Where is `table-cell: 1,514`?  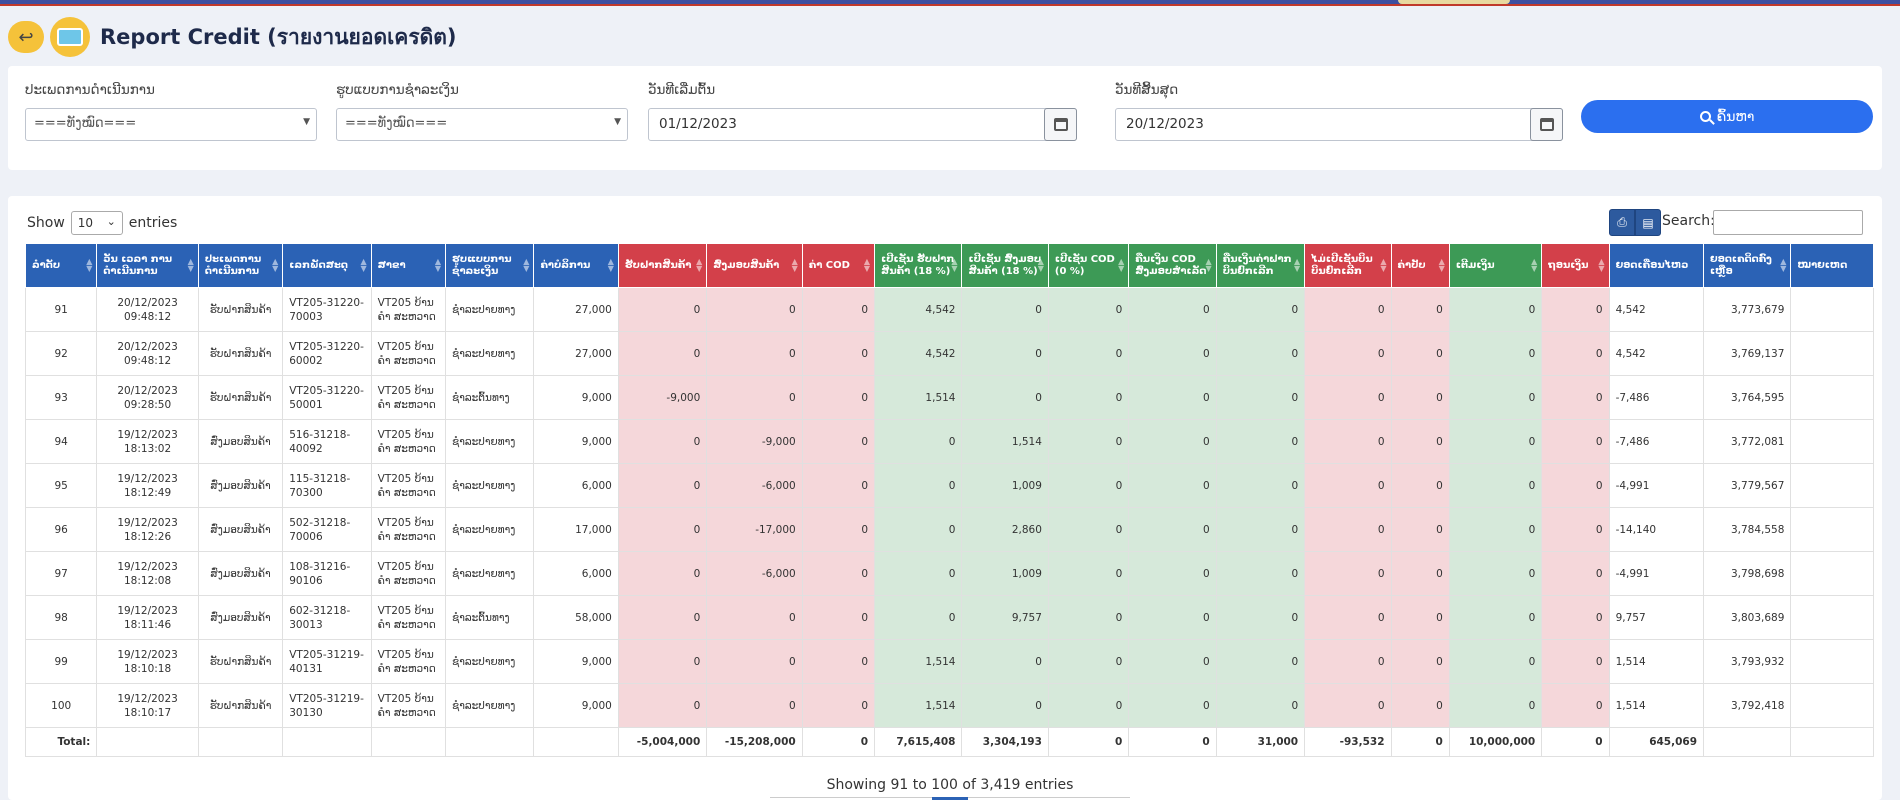 table-cell: 1,514 is located at coordinates (918, 661).